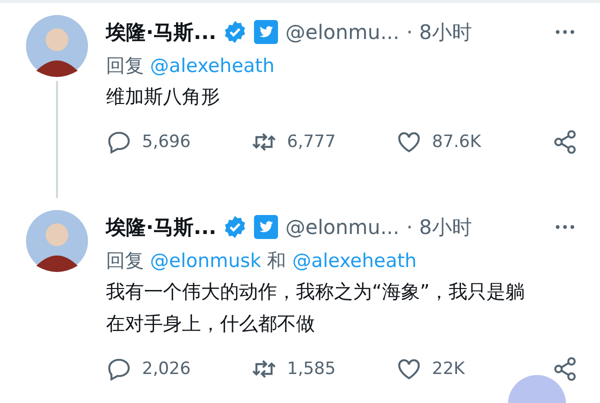 This screenshot has width=600, height=403. Describe the element at coordinates (166, 142) in the screenshot. I see `reply-count: 5,696` at that location.